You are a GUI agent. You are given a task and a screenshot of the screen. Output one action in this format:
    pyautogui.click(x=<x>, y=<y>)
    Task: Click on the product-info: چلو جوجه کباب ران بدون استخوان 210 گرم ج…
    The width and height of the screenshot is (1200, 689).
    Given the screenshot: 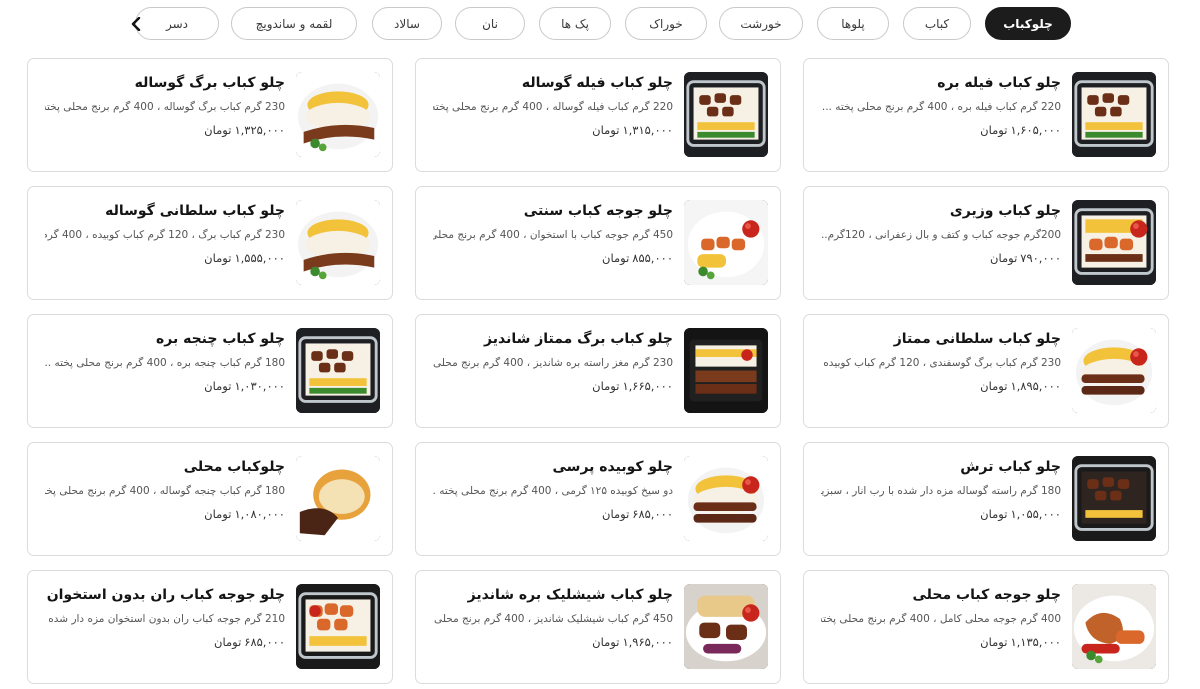 What is the action you would take?
    pyautogui.click(x=165, y=617)
    